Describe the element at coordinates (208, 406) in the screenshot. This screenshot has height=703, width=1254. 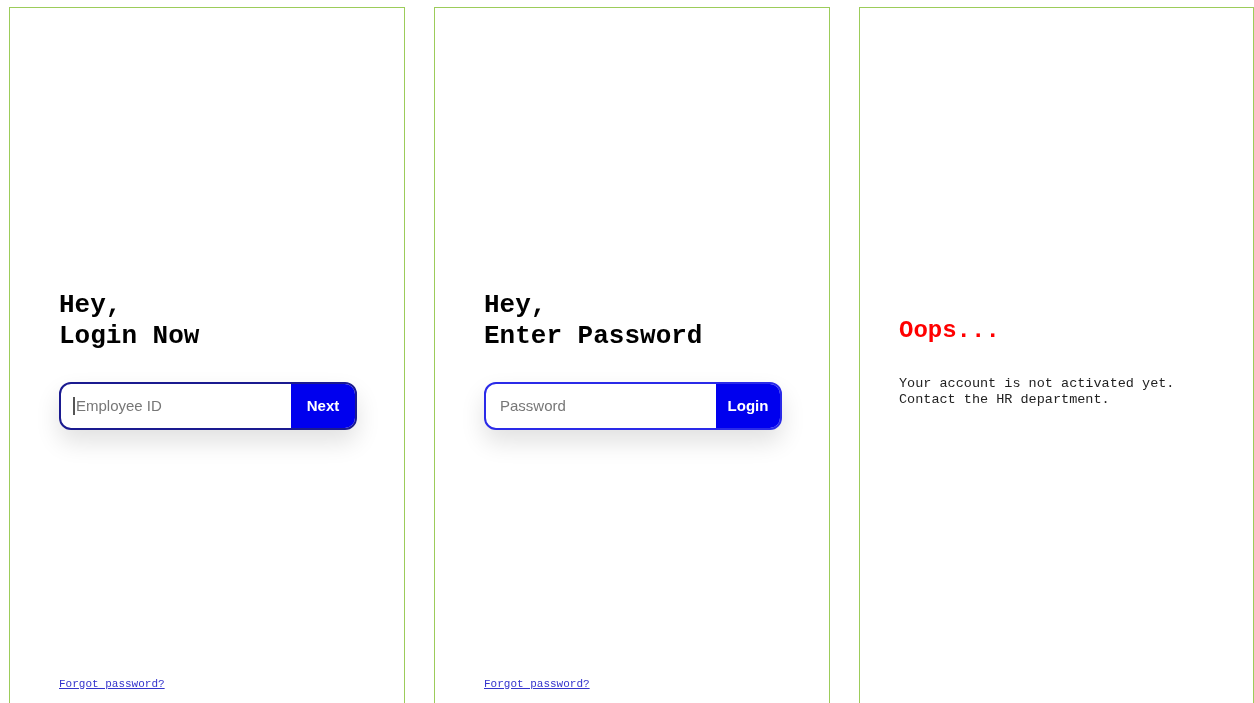
I see `input-field: Employee ID Next` at that location.